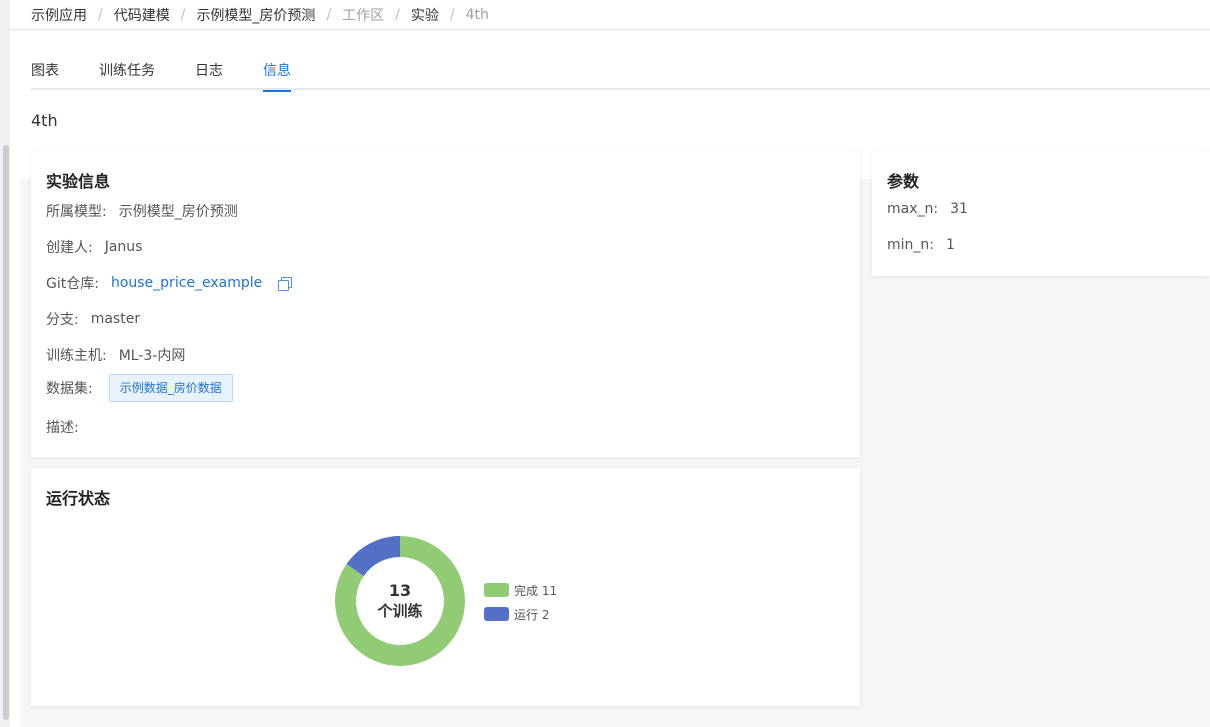  I want to click on param-value: 1, so click(950, 245).